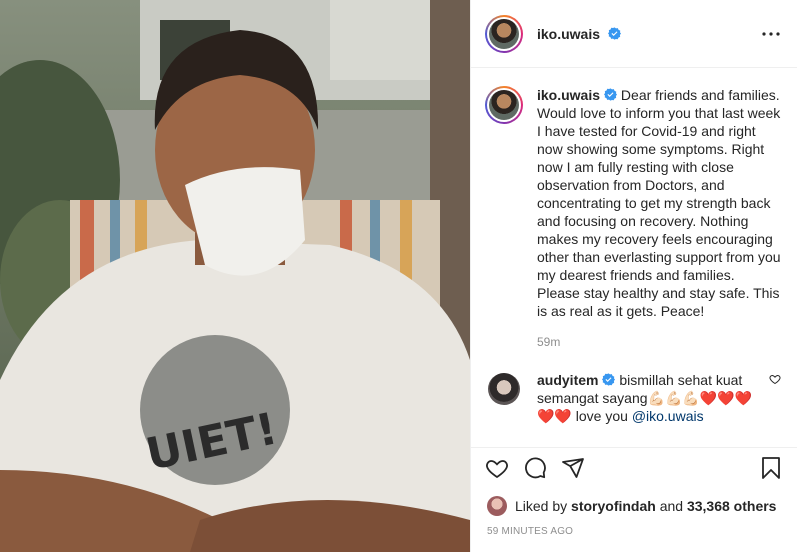 The width and height of the screenshot is (797, 552). Describe the element at coordinates (497, 506) in the screenshot. I see `liker-avatar` at that location.